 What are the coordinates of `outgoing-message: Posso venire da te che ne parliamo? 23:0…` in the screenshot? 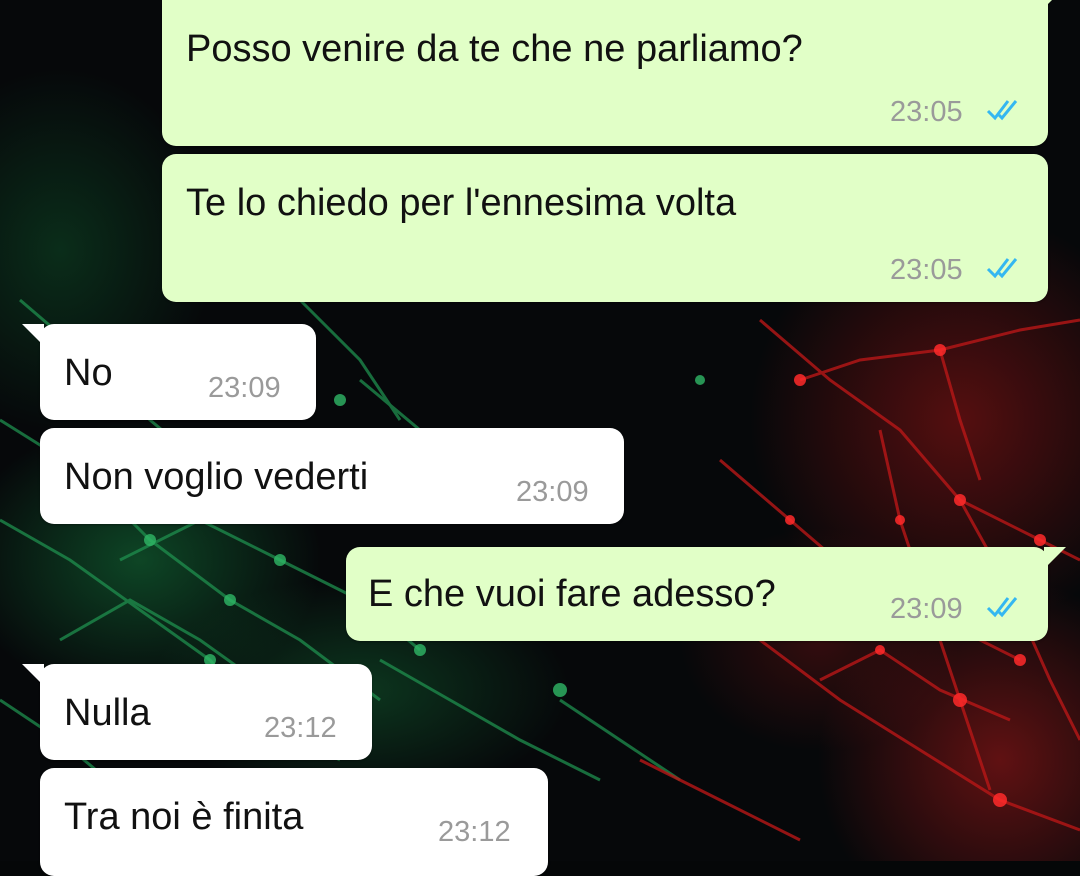 It's located at (614, 73).